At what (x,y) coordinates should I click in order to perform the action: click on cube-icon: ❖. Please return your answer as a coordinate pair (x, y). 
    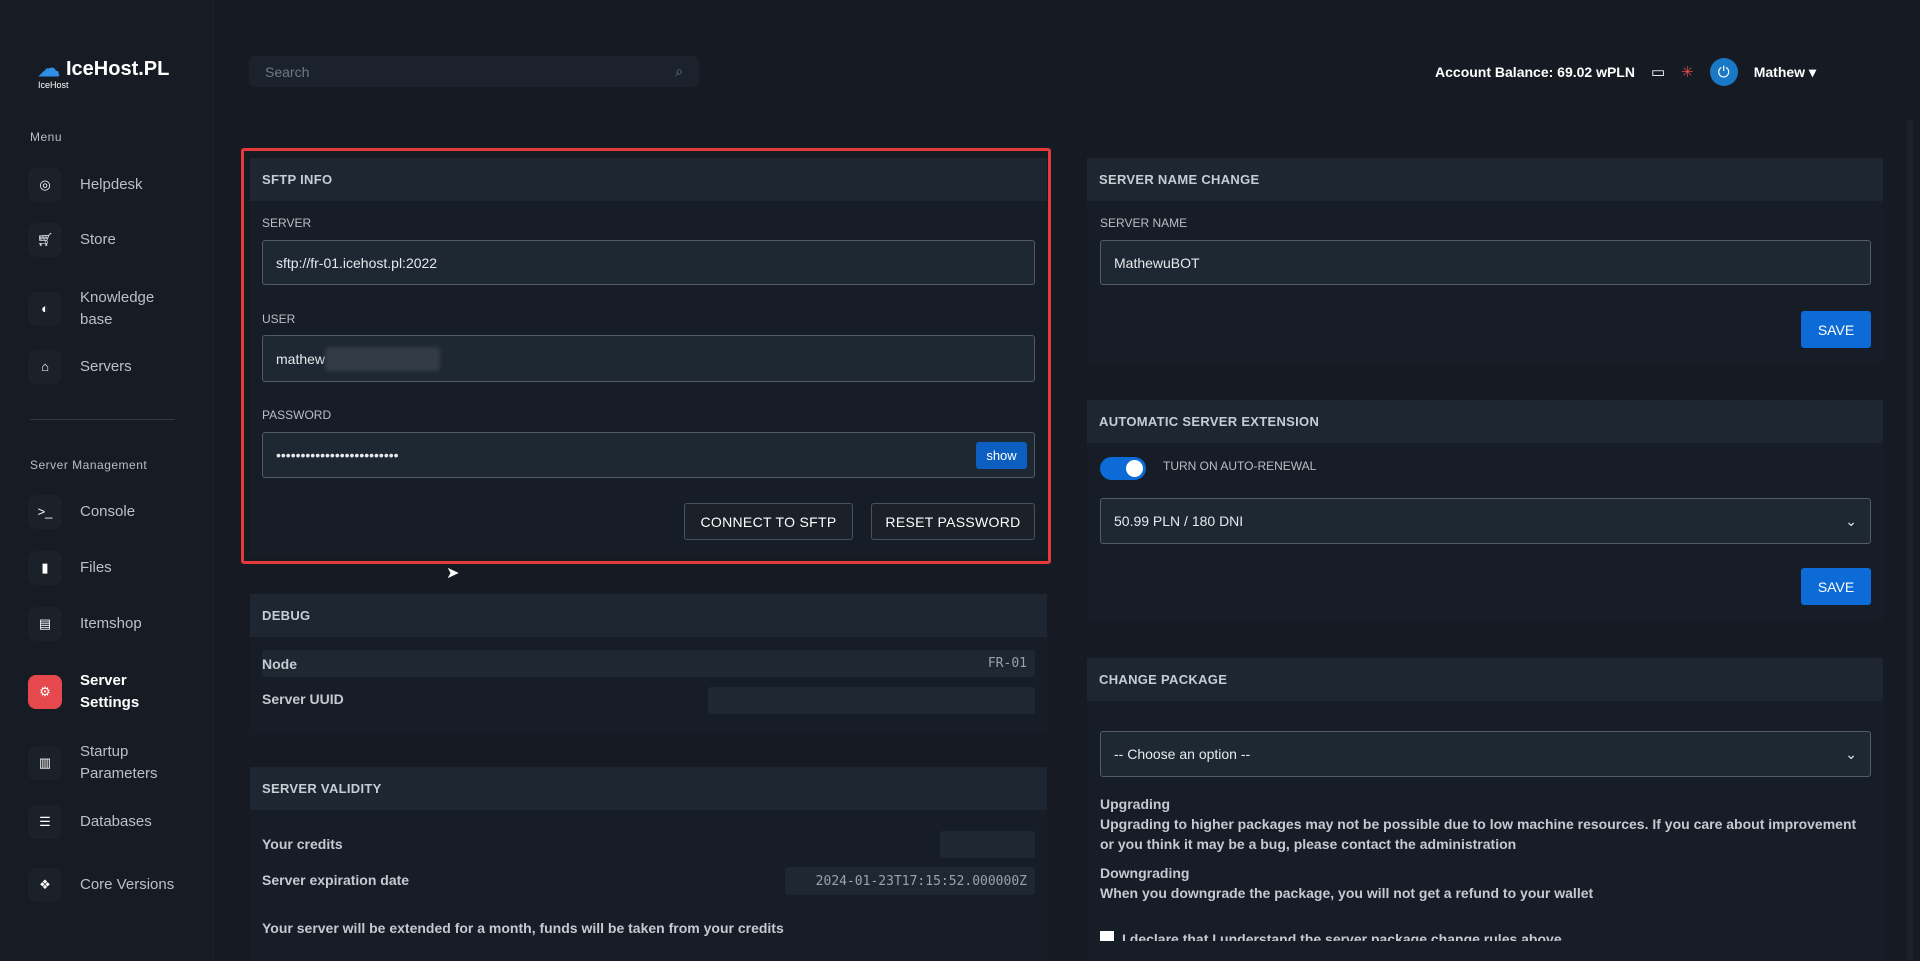
    Looking at the image, I should click on (45, 885).